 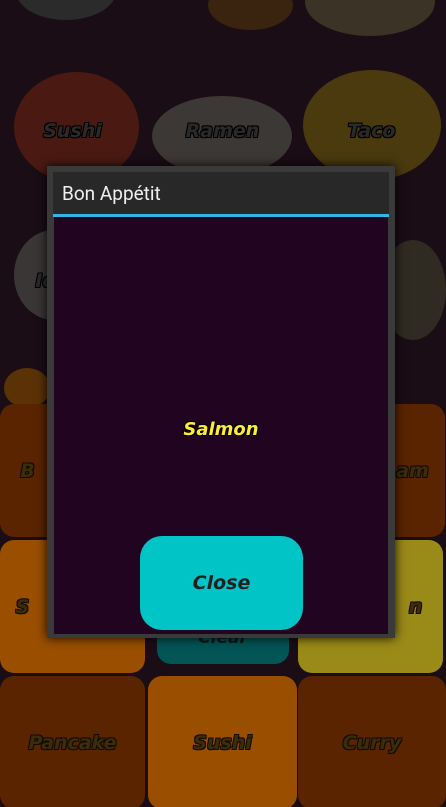 What do you see at coordinates (221, 583) in the screenshot?
I see `close-button: Close` at bounding box center [221, 583].